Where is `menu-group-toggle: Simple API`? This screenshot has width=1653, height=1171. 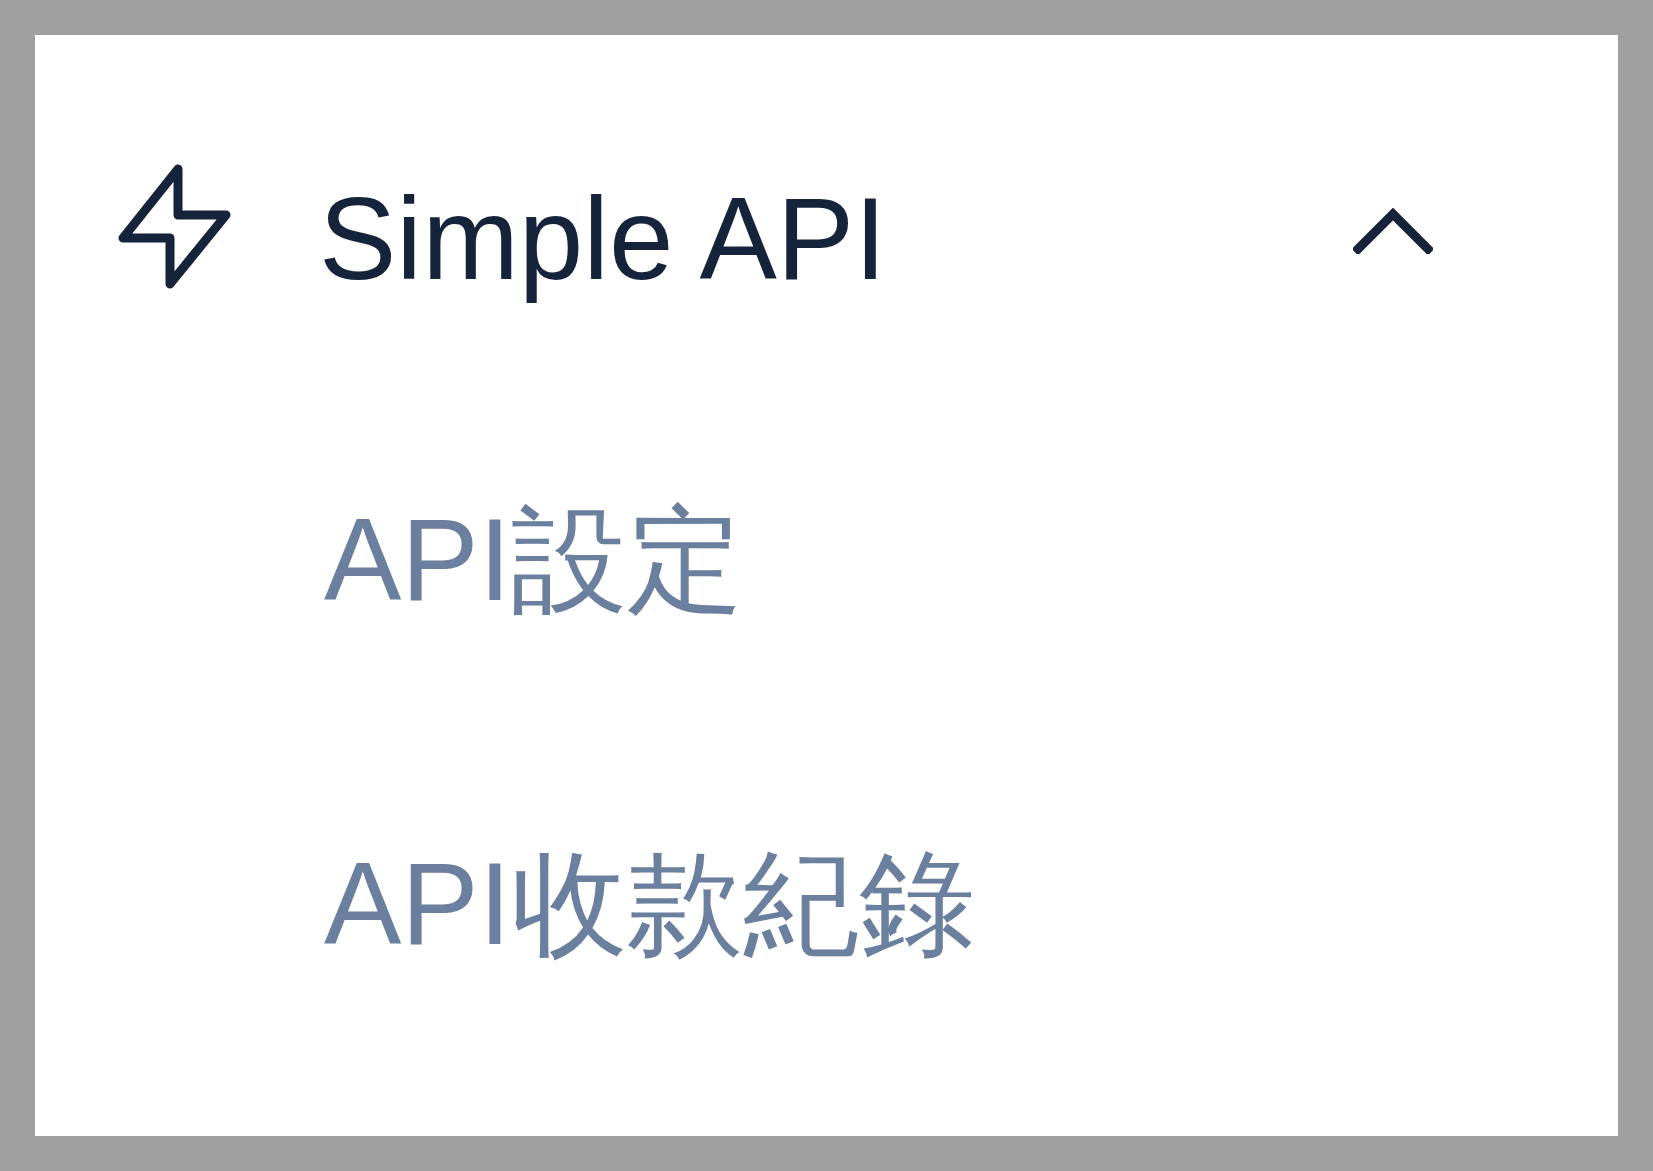
menu-group-toggle: Simple API is located at coordinates (775, 239).